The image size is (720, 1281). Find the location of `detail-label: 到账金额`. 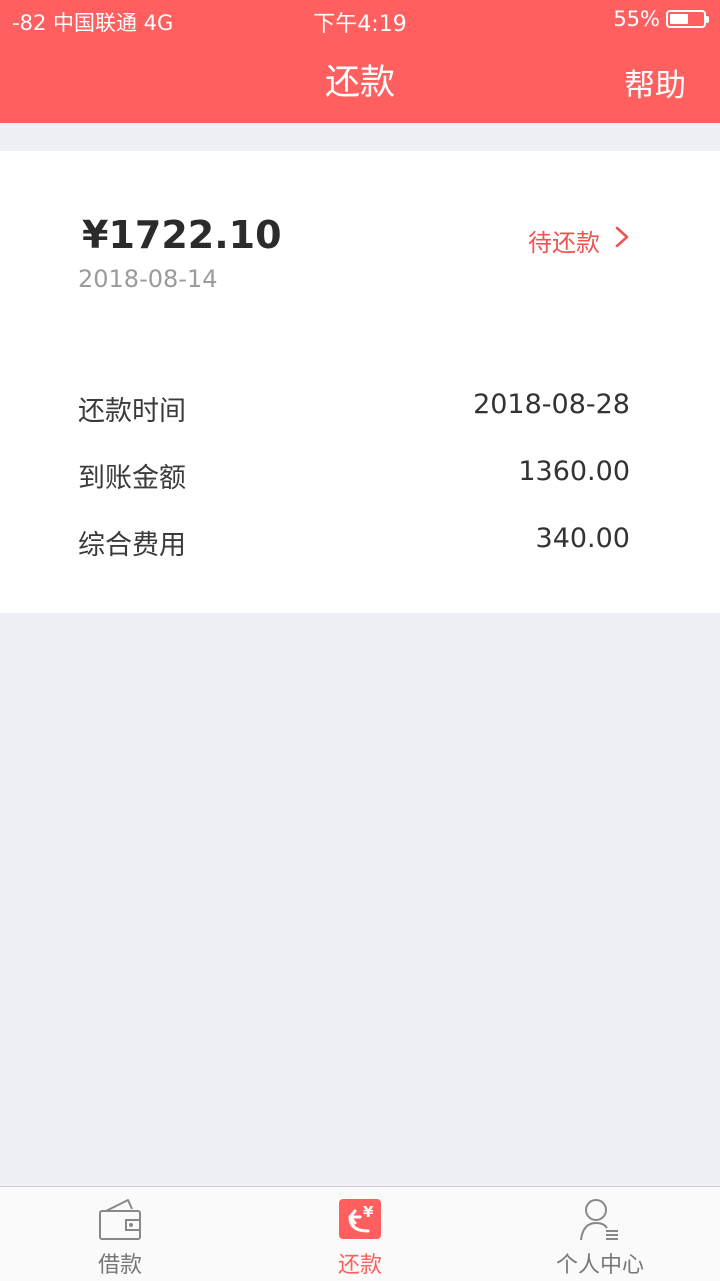

detail-label: 到账金额 is located at coordinates (132, 478).